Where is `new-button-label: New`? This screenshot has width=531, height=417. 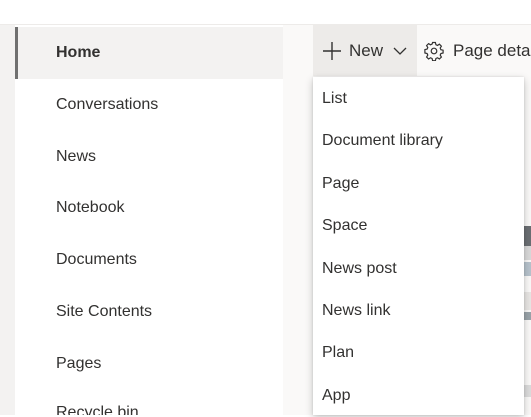 new-button-label: New is located at coordinates (366, 50).